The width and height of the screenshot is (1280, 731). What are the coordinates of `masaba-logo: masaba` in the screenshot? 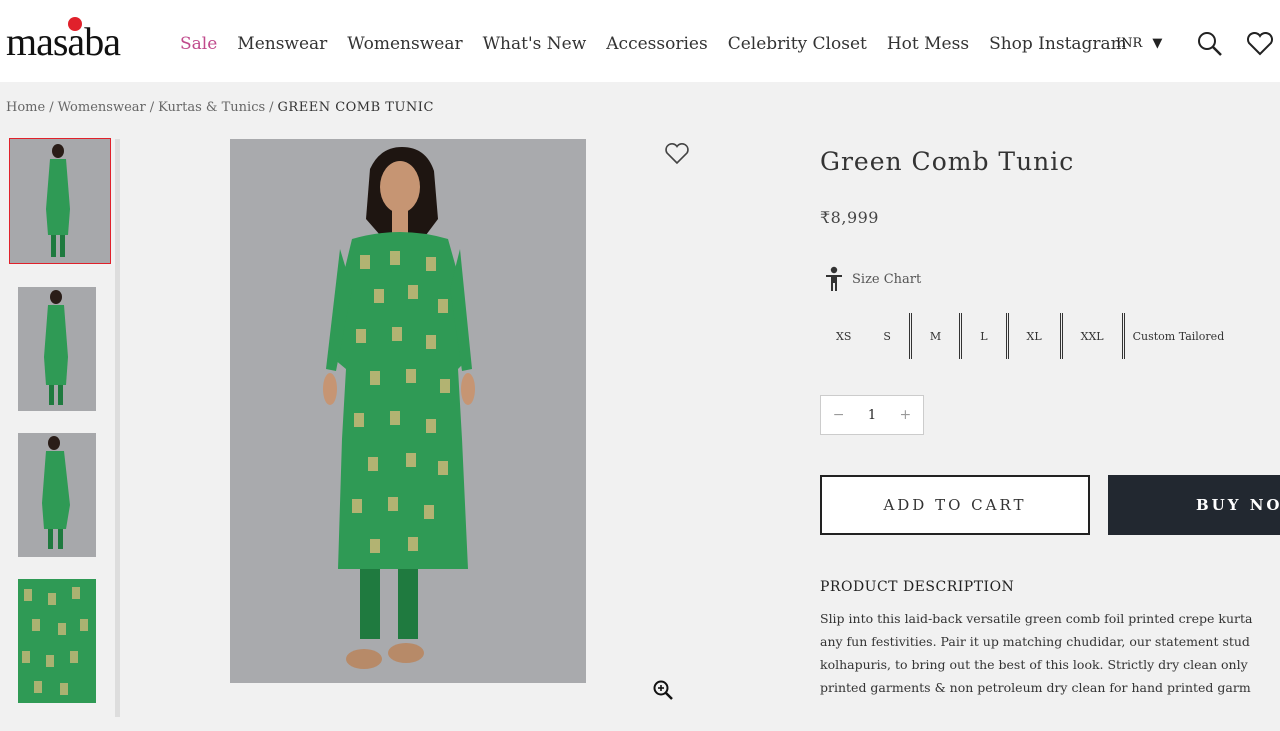 It's located at (63, 41).